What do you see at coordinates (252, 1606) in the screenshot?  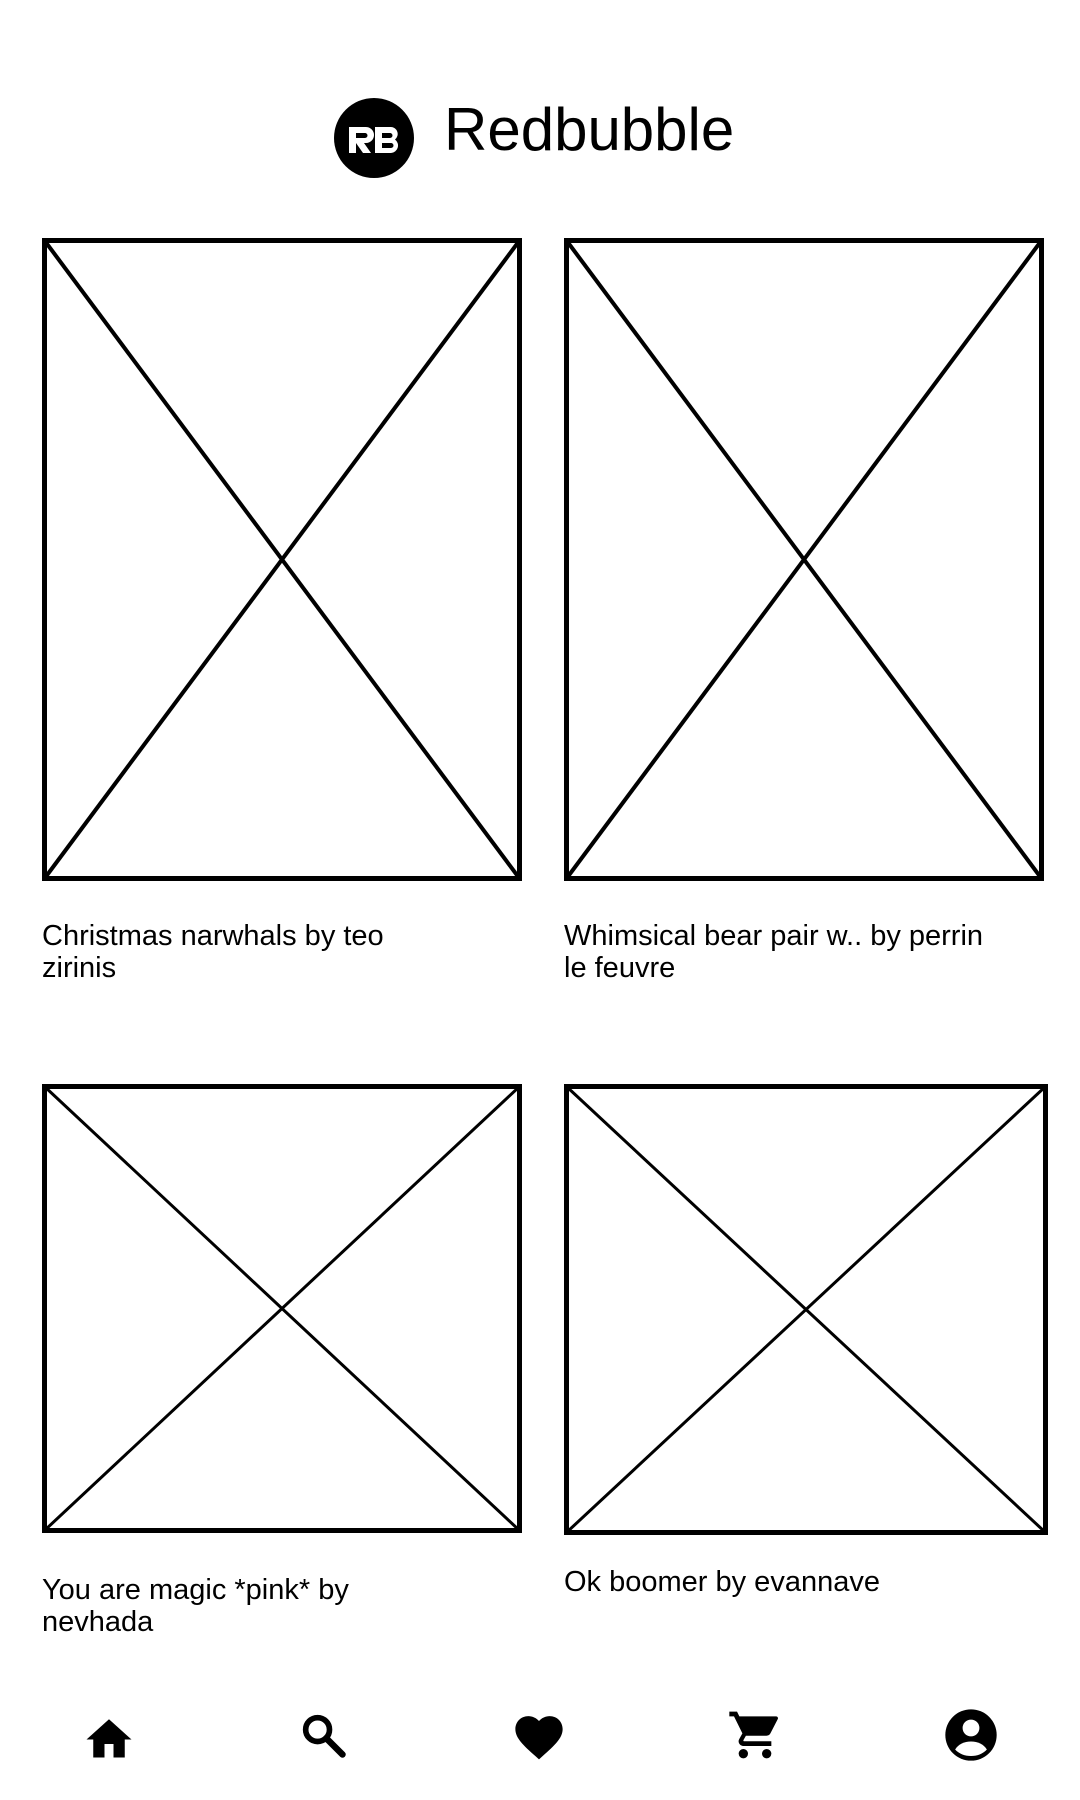 I see `product-caption: You are magic *pink* by nevhada` at bounding box center [252, 1606].